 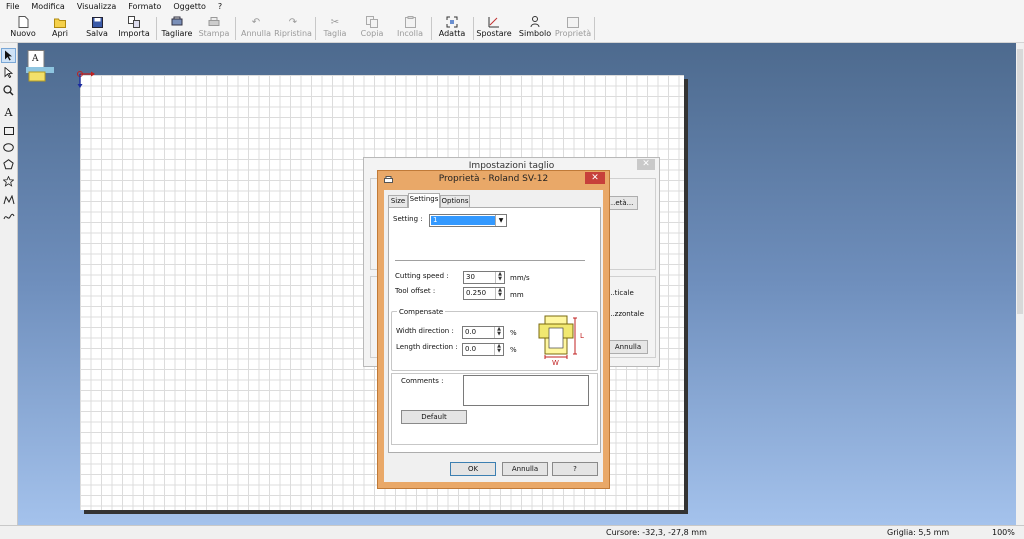 What do you see at coordinates (525, 469) in the screenshot?
I see `cancel-button: Annulla` at bounding box center [525, 469].